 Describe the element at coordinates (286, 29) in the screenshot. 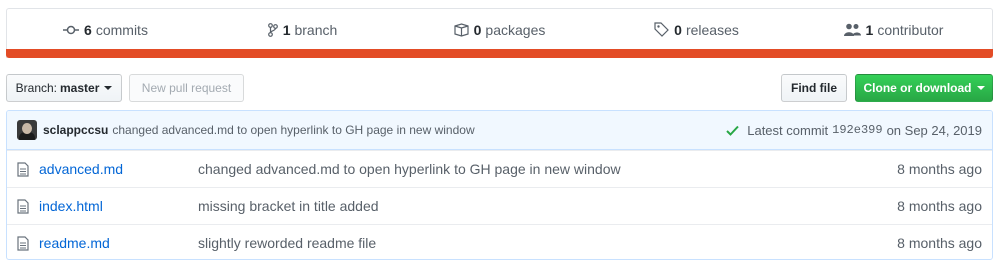

I see `branches-count: 1` at that location.